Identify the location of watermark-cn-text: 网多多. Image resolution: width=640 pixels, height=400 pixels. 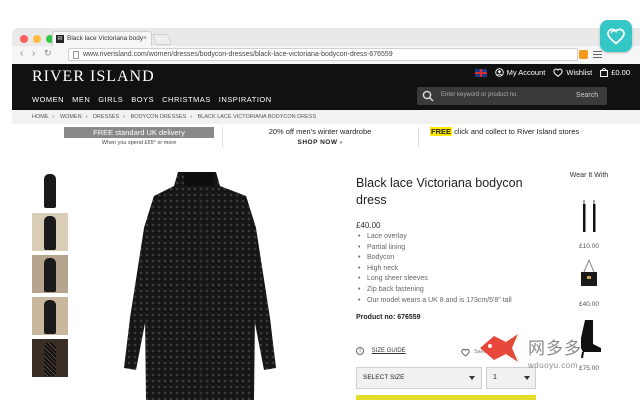
(555, 349).